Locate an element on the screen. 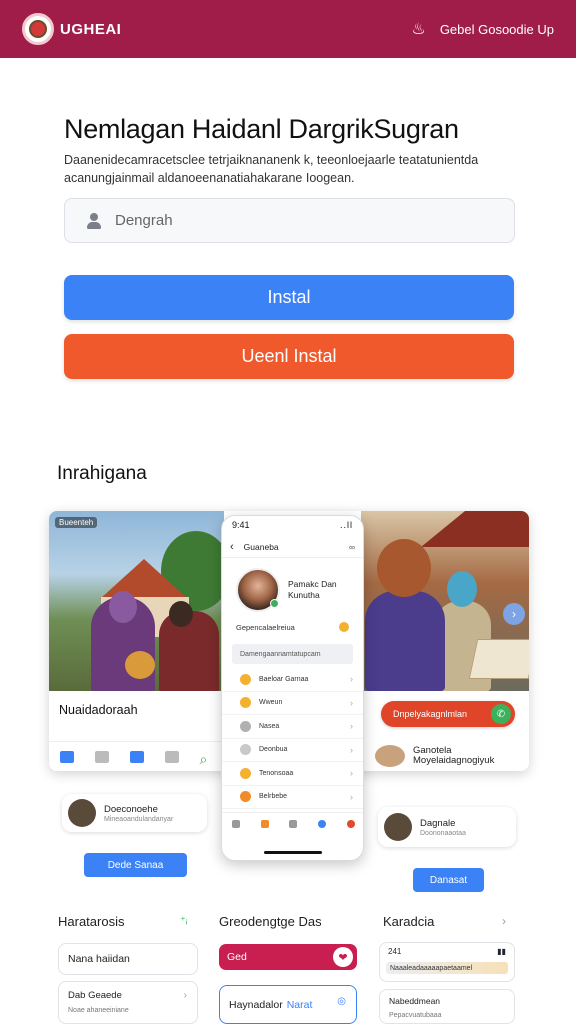 This screenshot has width=576, height=1024. back-icon: ‹ is located at coordinates (232, 547).